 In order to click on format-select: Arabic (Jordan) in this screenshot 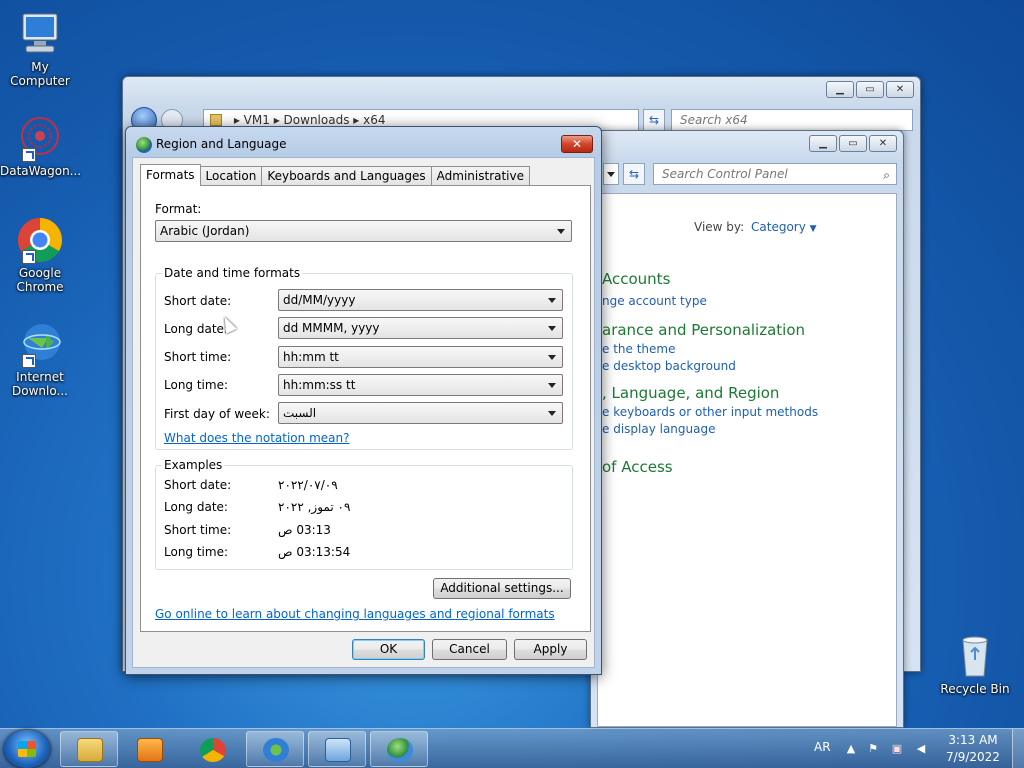, I will do `click(363, 231)`.